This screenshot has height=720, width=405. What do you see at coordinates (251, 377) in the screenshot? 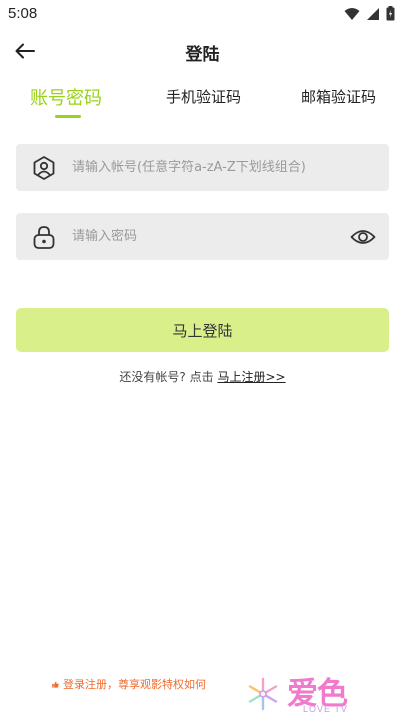
I see `register-link: 马上注册>>` at bounding box center [251, 377].